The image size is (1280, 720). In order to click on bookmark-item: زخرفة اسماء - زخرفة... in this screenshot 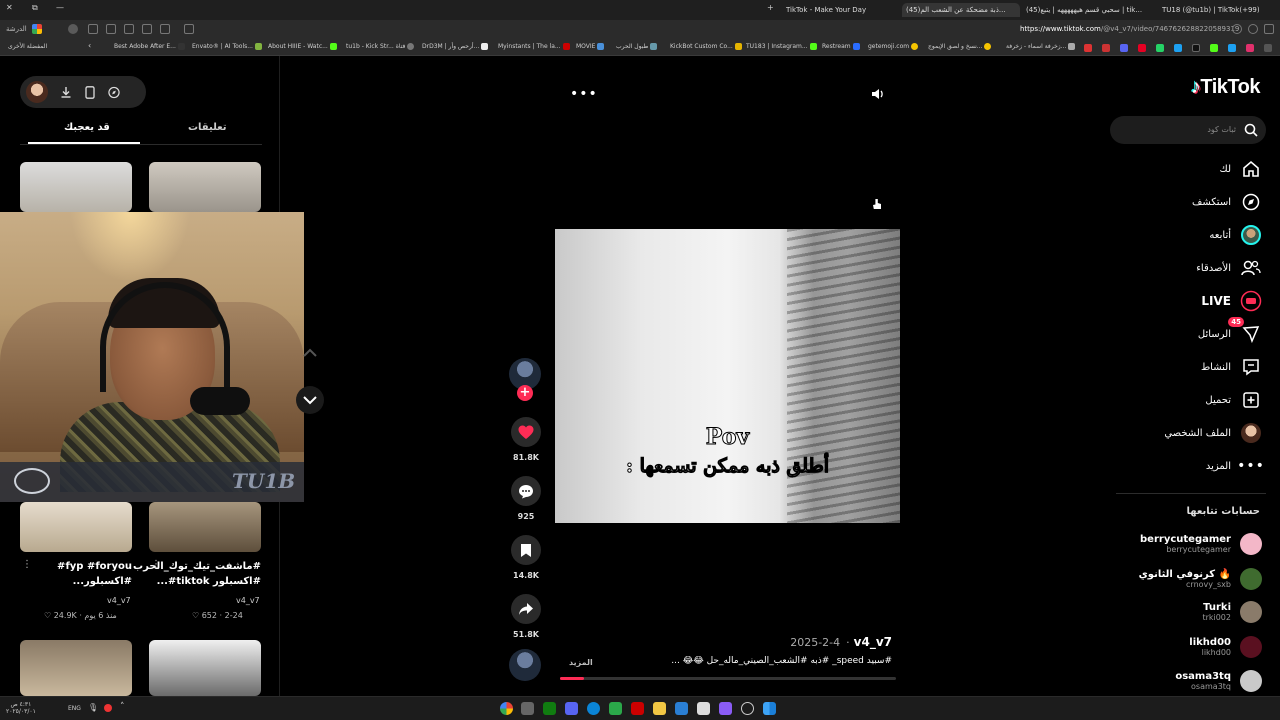, I will do `click(1041, 46)`.